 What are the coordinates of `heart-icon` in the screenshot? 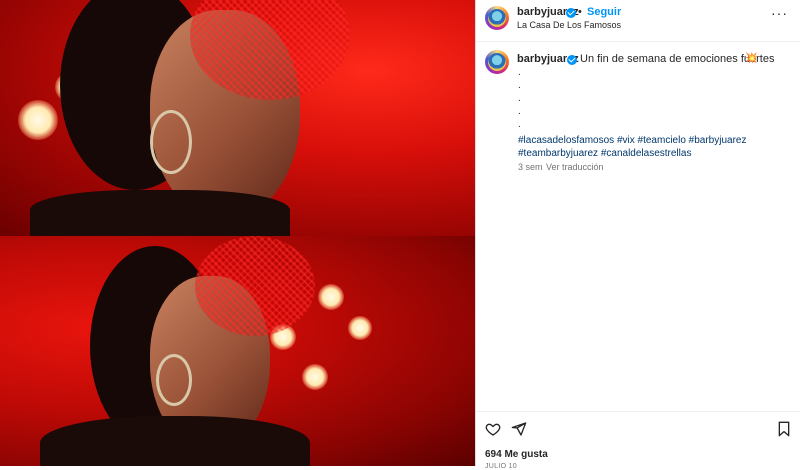 It's located at (493, 431).